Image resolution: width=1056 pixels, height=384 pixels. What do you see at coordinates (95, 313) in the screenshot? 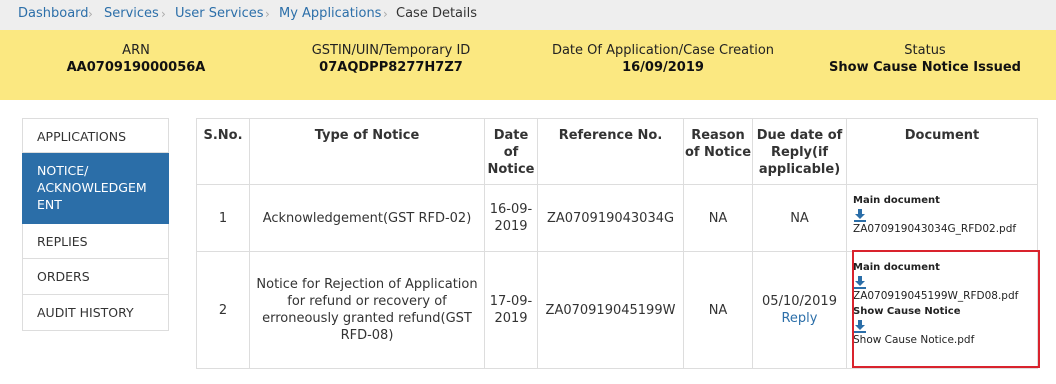
I see `nav-audit-history: AUDIT HISTORY` at bounding box center [95, 313].